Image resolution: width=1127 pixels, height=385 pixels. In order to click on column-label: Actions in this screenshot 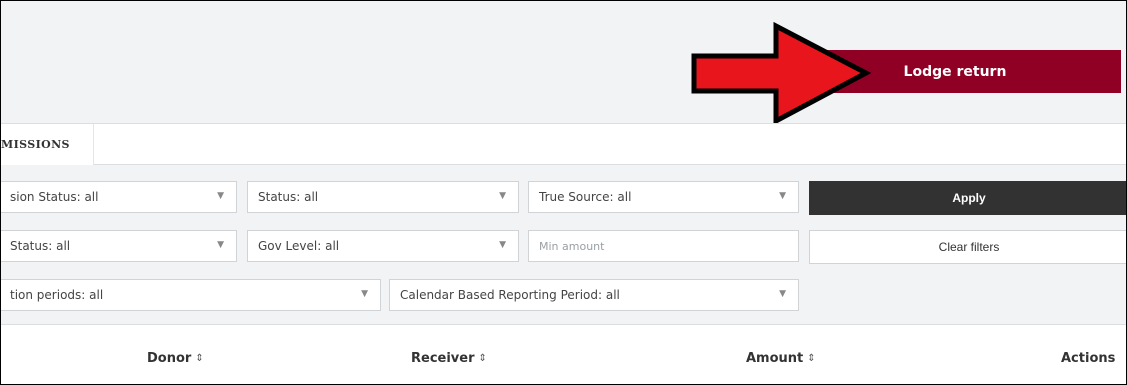, I will do `click(1088, 358)`.